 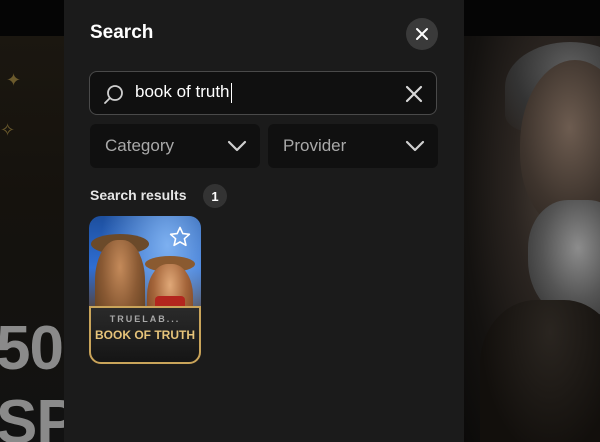 What do you see at coordinates (8, 130) in the screenshot?
I see `sparkle-icon: ✧` at bounding box center [8, 130].